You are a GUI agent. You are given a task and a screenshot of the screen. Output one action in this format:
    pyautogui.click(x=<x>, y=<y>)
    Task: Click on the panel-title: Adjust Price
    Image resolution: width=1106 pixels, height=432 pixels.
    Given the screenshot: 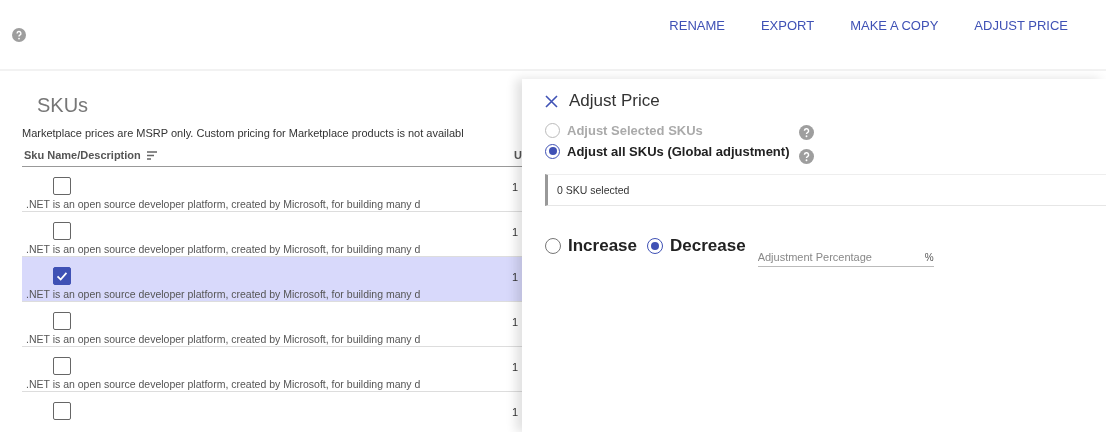 What is the action you would take?
    pyautogui.click(x=614, y=101)
    